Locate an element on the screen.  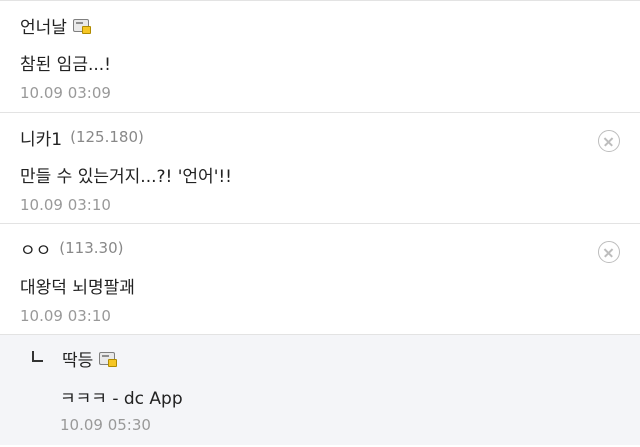
reply-nickname: 딱등 is located at coordinates (77, 358).